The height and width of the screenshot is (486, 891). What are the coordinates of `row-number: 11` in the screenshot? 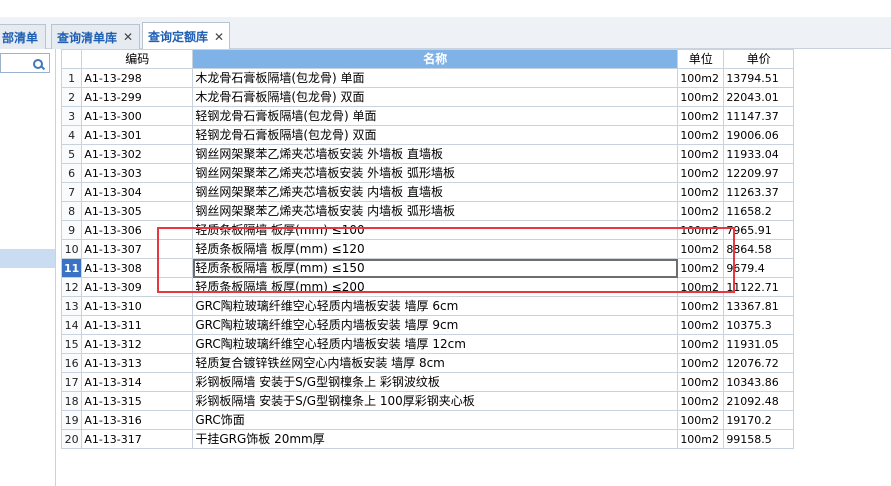 It's located at (71, 268).